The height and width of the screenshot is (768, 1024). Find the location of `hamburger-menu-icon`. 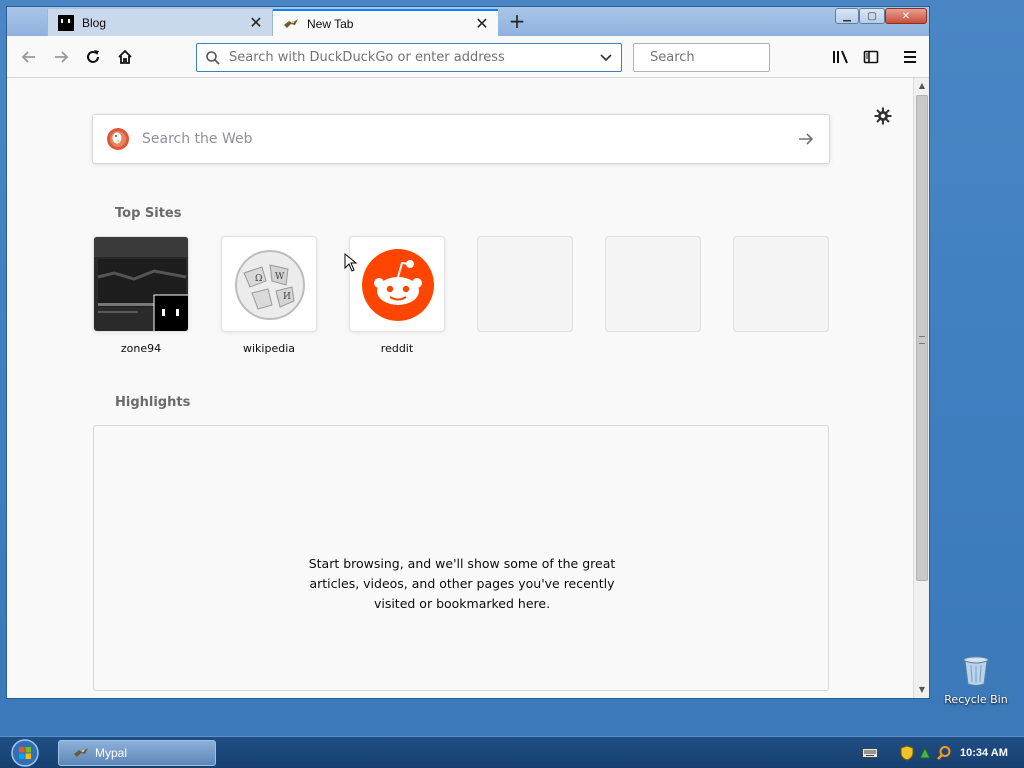

hamburger-menu-icon is located at coordinates (910, 57).